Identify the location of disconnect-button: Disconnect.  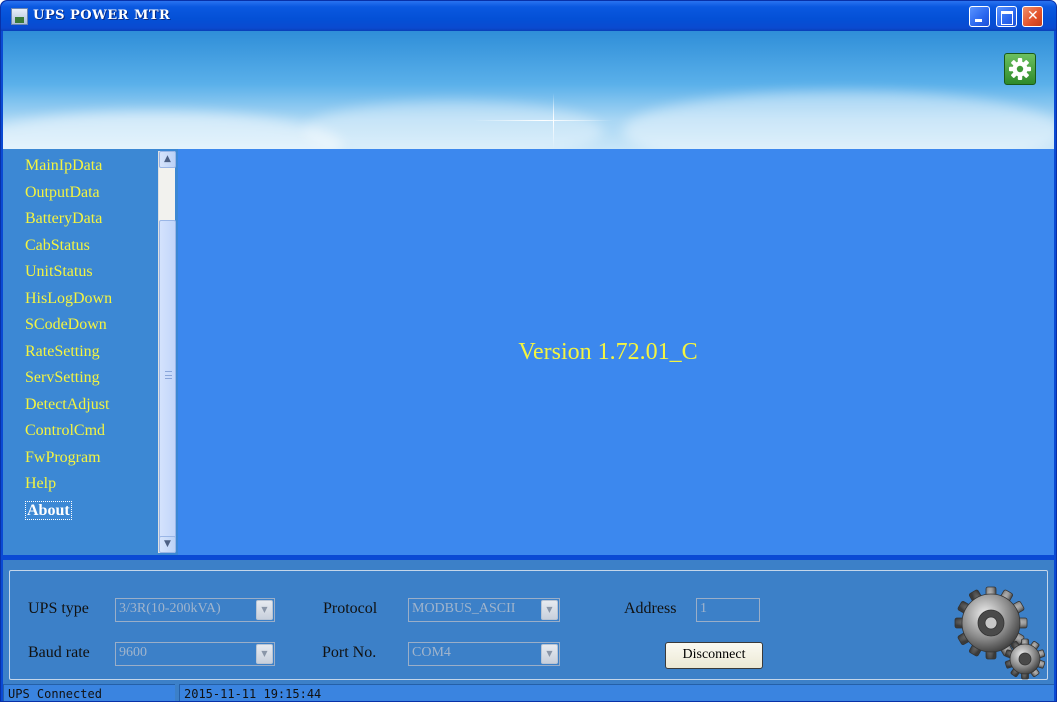
(714, 655).